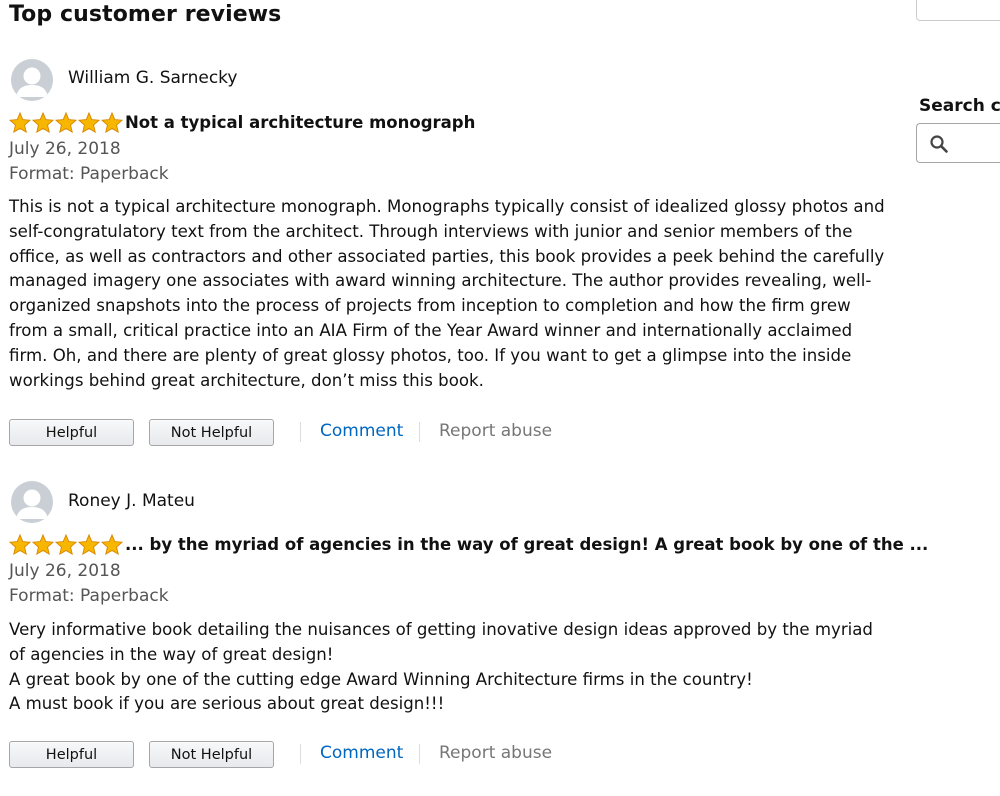 This screenshot has height=796, width=1000. Describe the element at coordinates (959, 106) in the screenshot. I see `sidebar-search-label: Search cu` at that location.